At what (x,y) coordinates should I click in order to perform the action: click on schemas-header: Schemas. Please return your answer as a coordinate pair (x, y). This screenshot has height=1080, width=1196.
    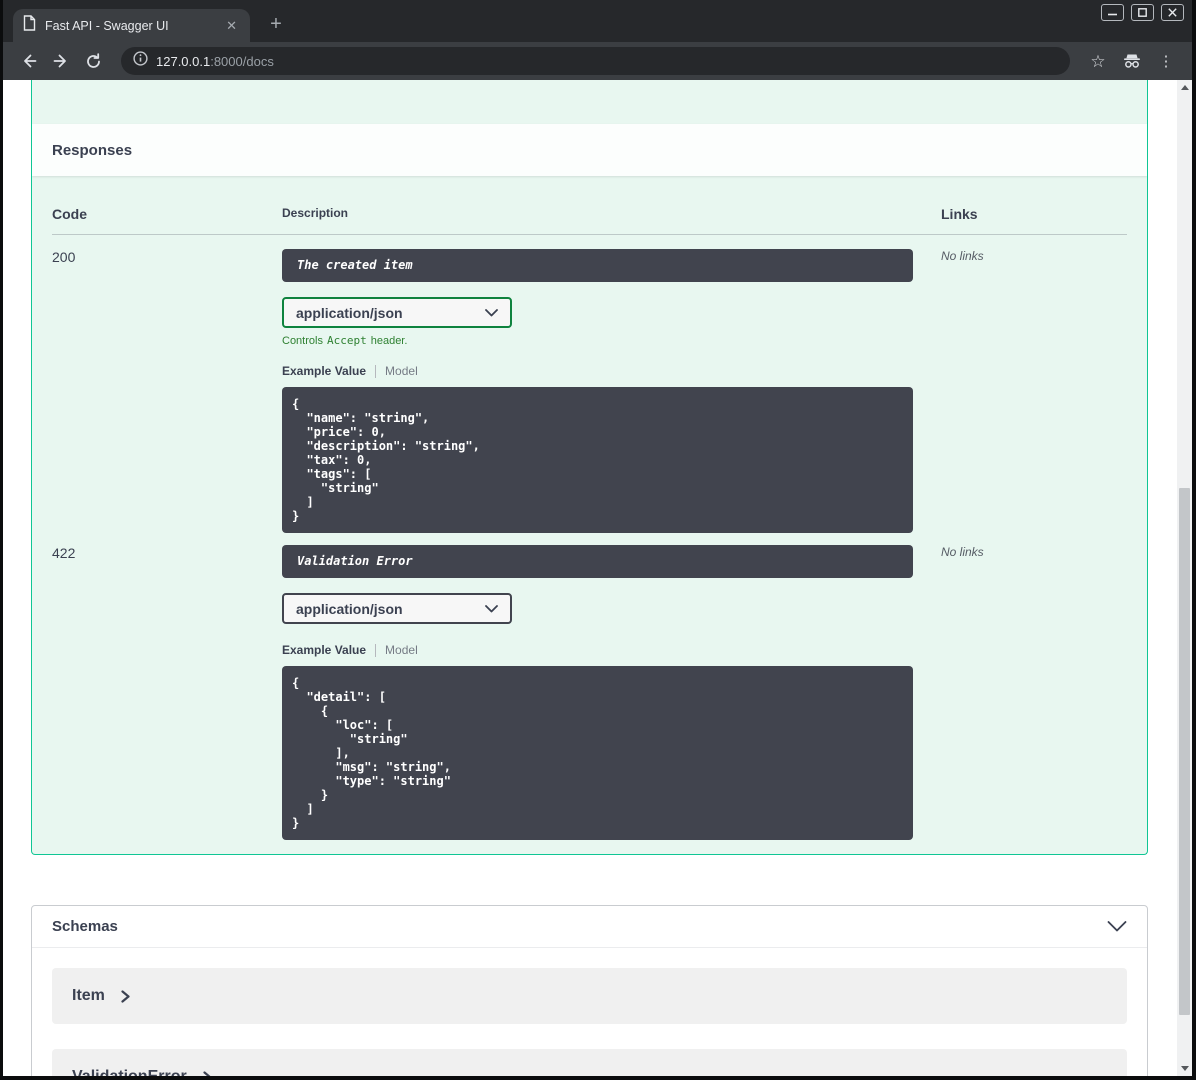
    Looking at the image, I should click on (589, 927).